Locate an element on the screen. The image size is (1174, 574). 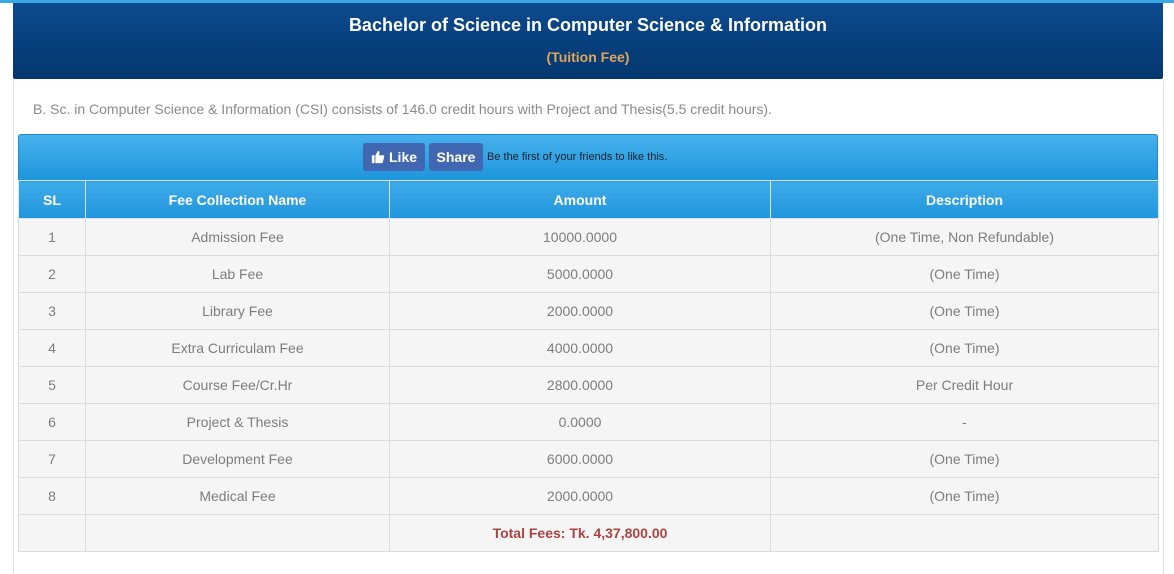
cell-sl: 8 is located at coordinates (52, 496).